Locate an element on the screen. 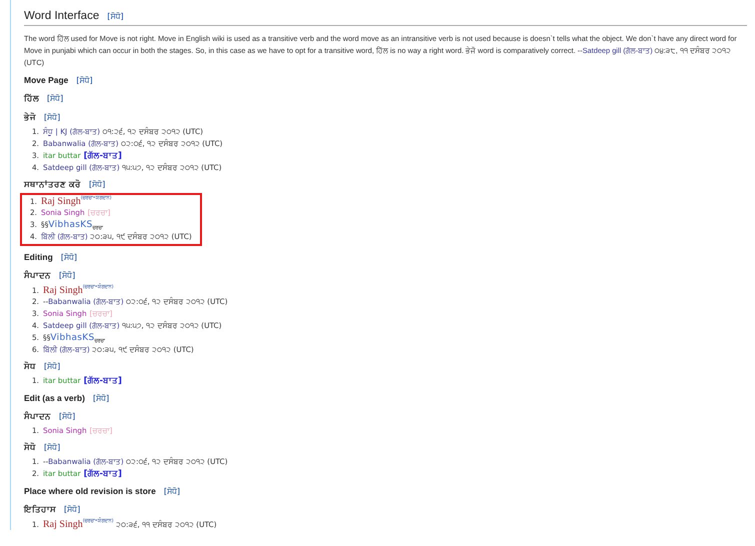 Image resolution: width=755 pixels, height=546 pixels. section-heading: ਹਿੱਲ is located at coordinates (31, 99).